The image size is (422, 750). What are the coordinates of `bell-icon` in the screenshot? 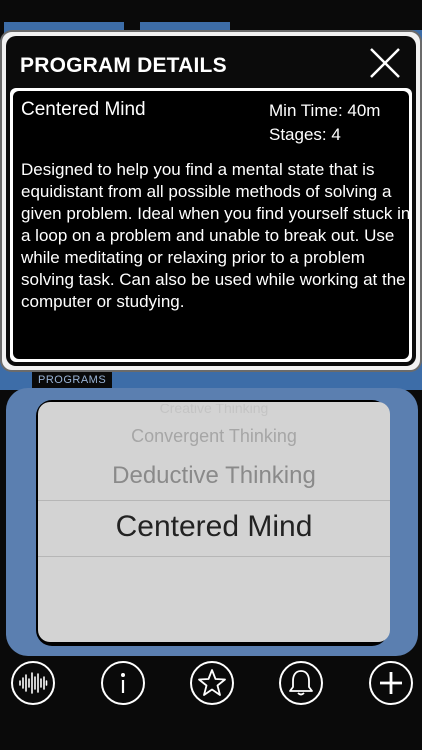 It's located at (301, 683).